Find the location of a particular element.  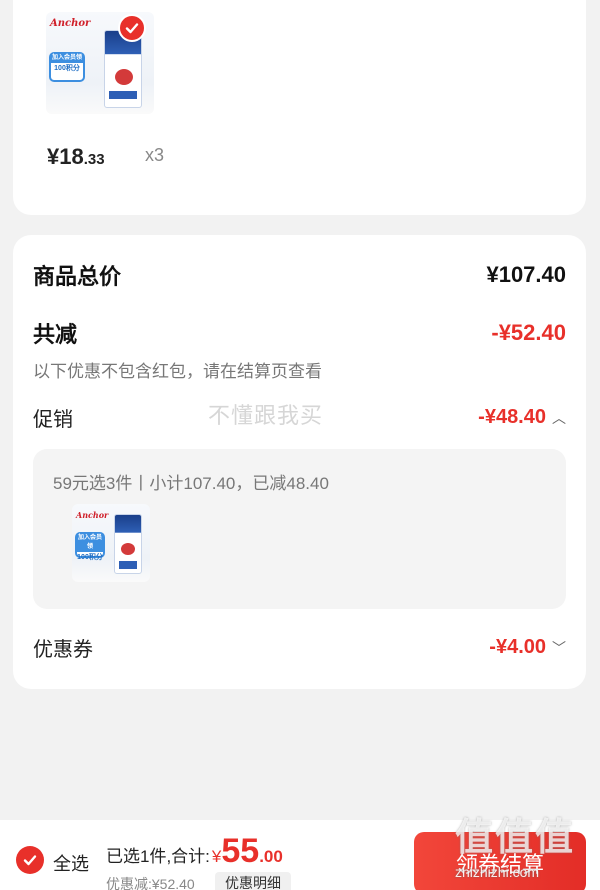

total-reduce-value: -¥52.40 is located at coordinates (528, 332).